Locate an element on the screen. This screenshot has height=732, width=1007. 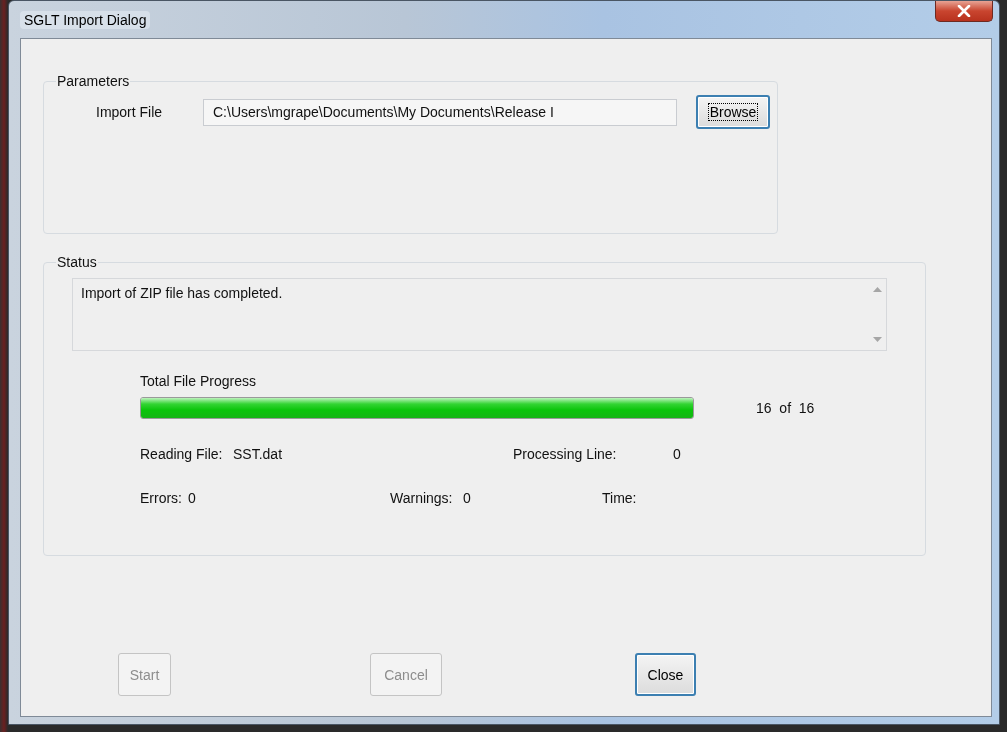
field-label: Reading File: is located at coordinates (182, 454).